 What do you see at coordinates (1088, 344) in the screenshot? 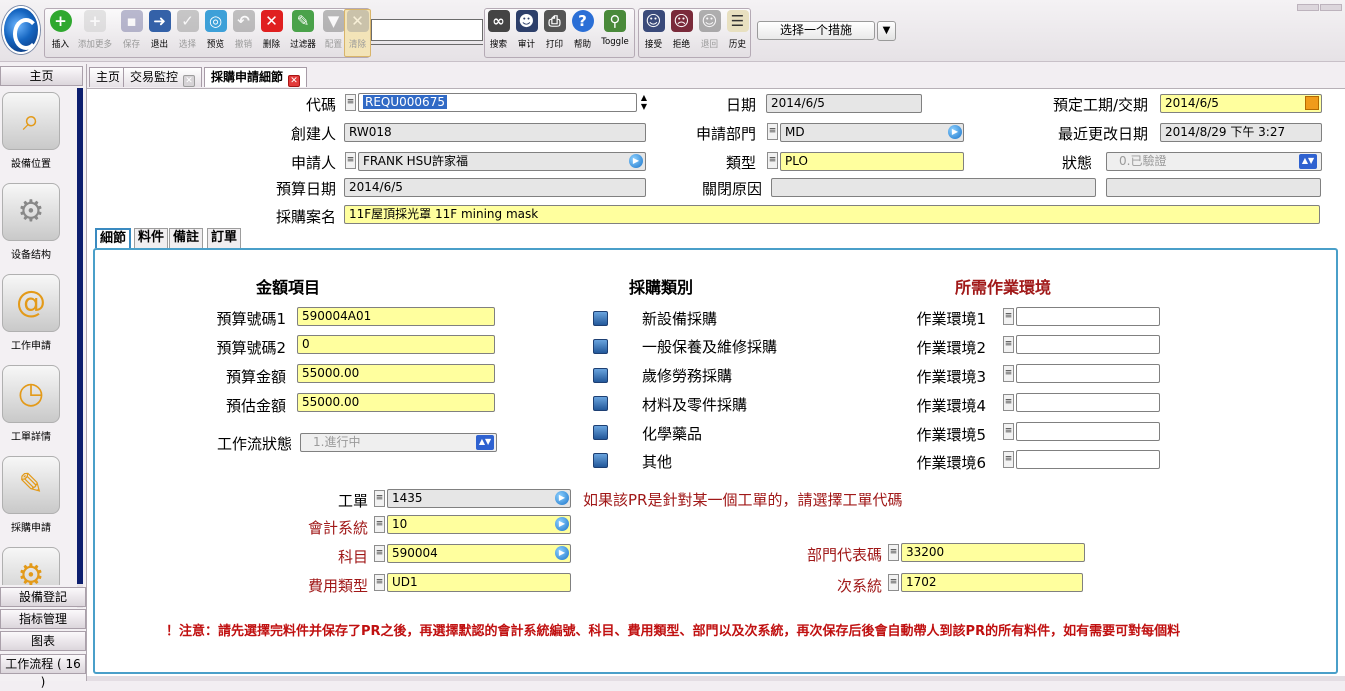
I see `env2-field` at bounding box center [1088, 344].